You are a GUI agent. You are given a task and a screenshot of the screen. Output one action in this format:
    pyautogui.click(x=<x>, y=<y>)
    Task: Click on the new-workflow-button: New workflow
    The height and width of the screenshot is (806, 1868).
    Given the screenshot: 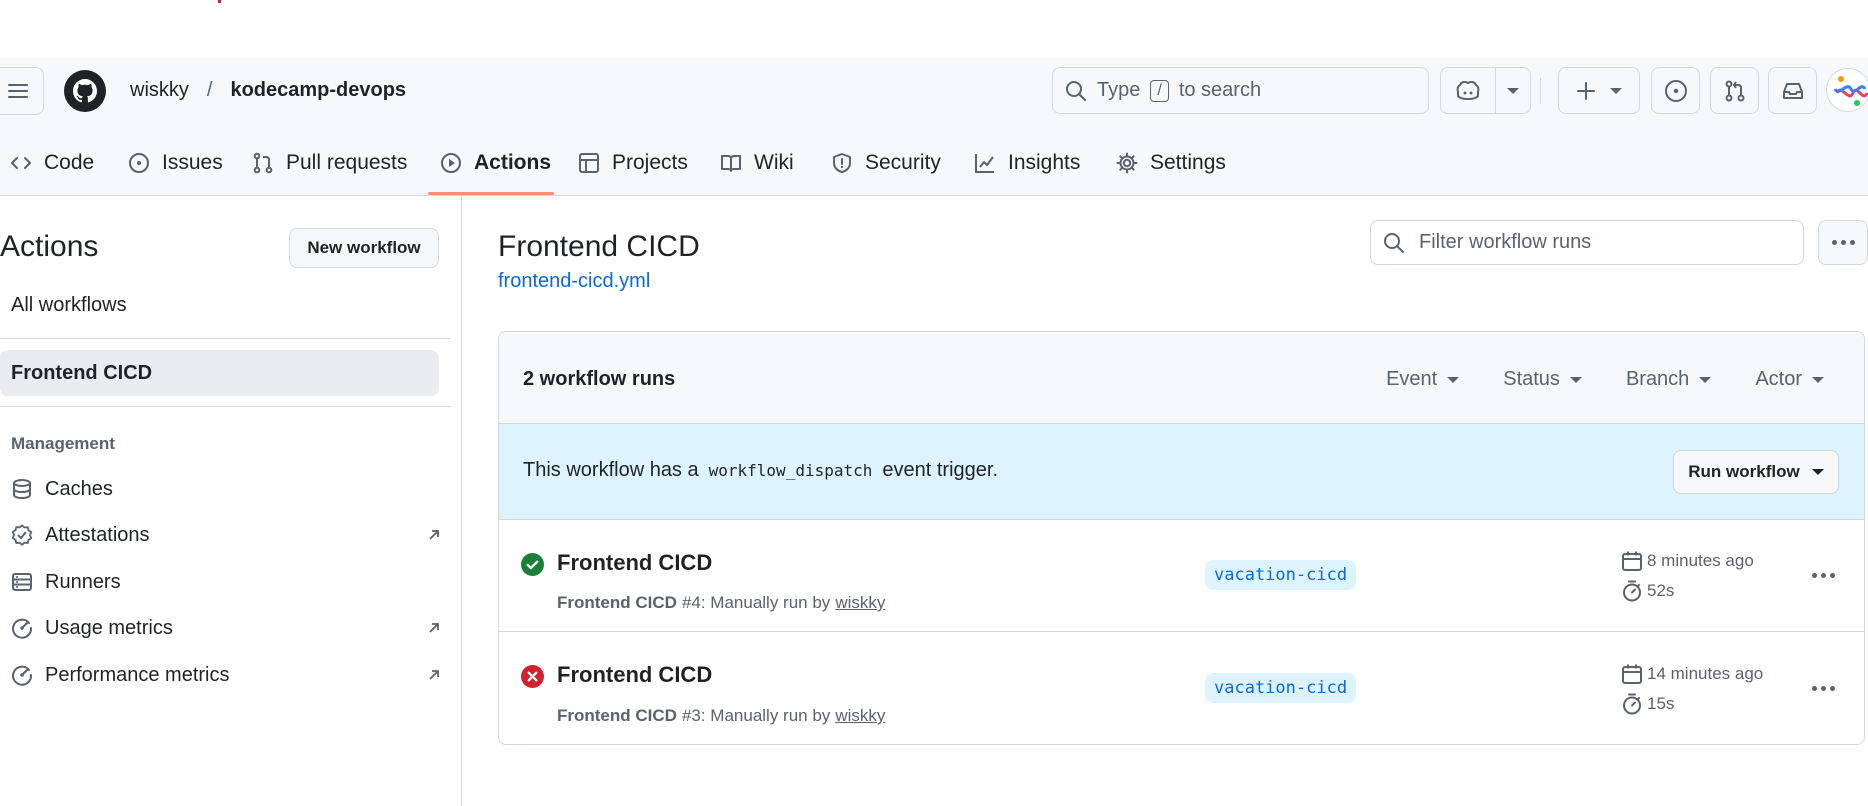 What is the action you would take?
    pyautogui.click(x=364, y=248)
    